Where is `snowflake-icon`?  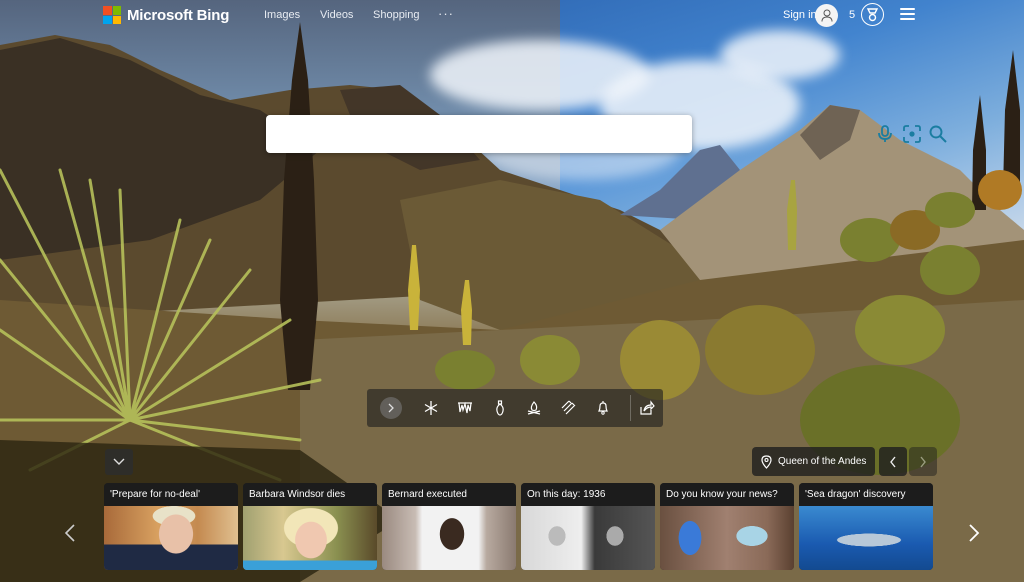 snowflake-icon is located at coordinates (431, 408).